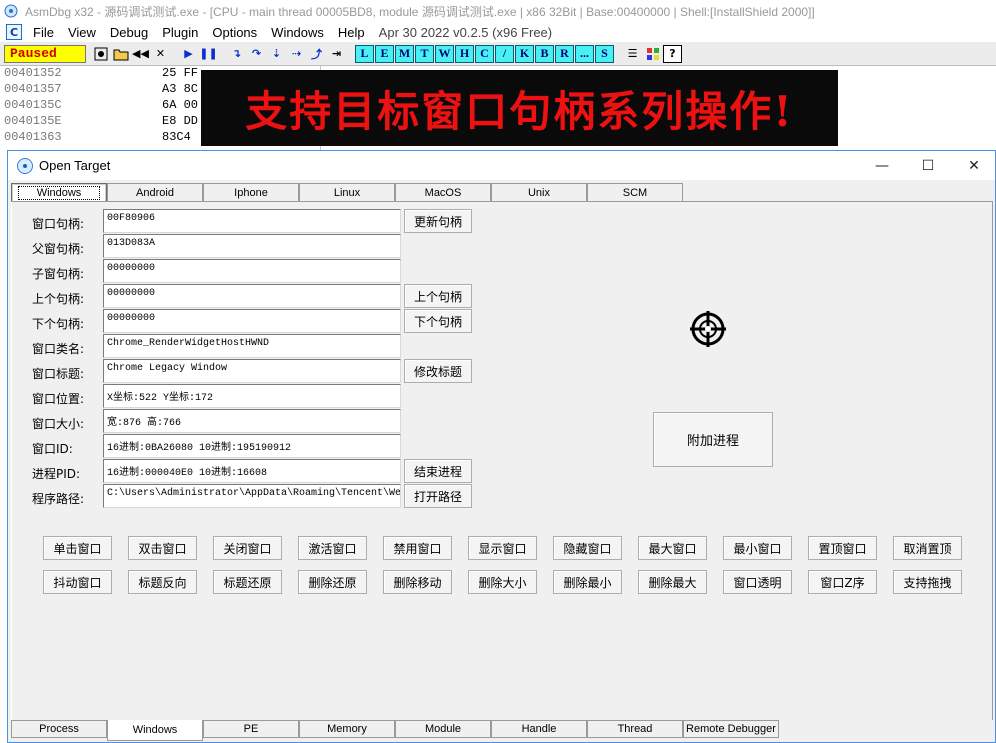  I want to click on trace-over-icon: ⇢, so click(296, 54).